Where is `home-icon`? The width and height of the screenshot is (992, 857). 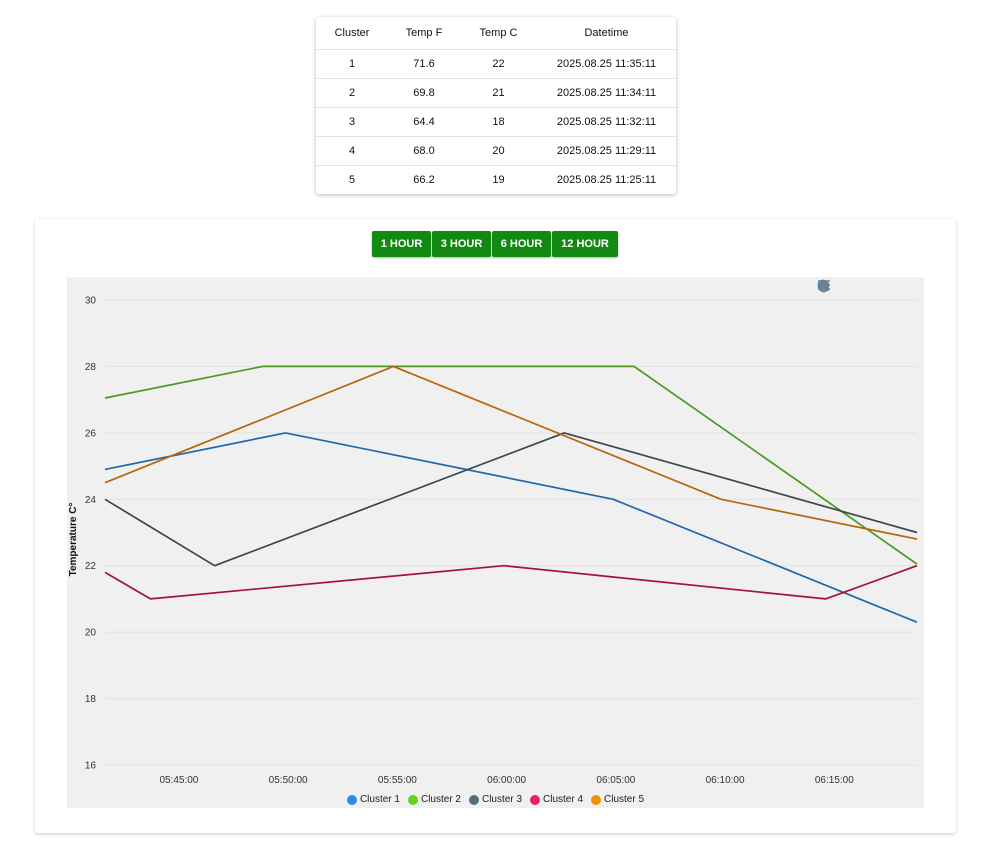 home-icon is located at coordinates (859, 286).